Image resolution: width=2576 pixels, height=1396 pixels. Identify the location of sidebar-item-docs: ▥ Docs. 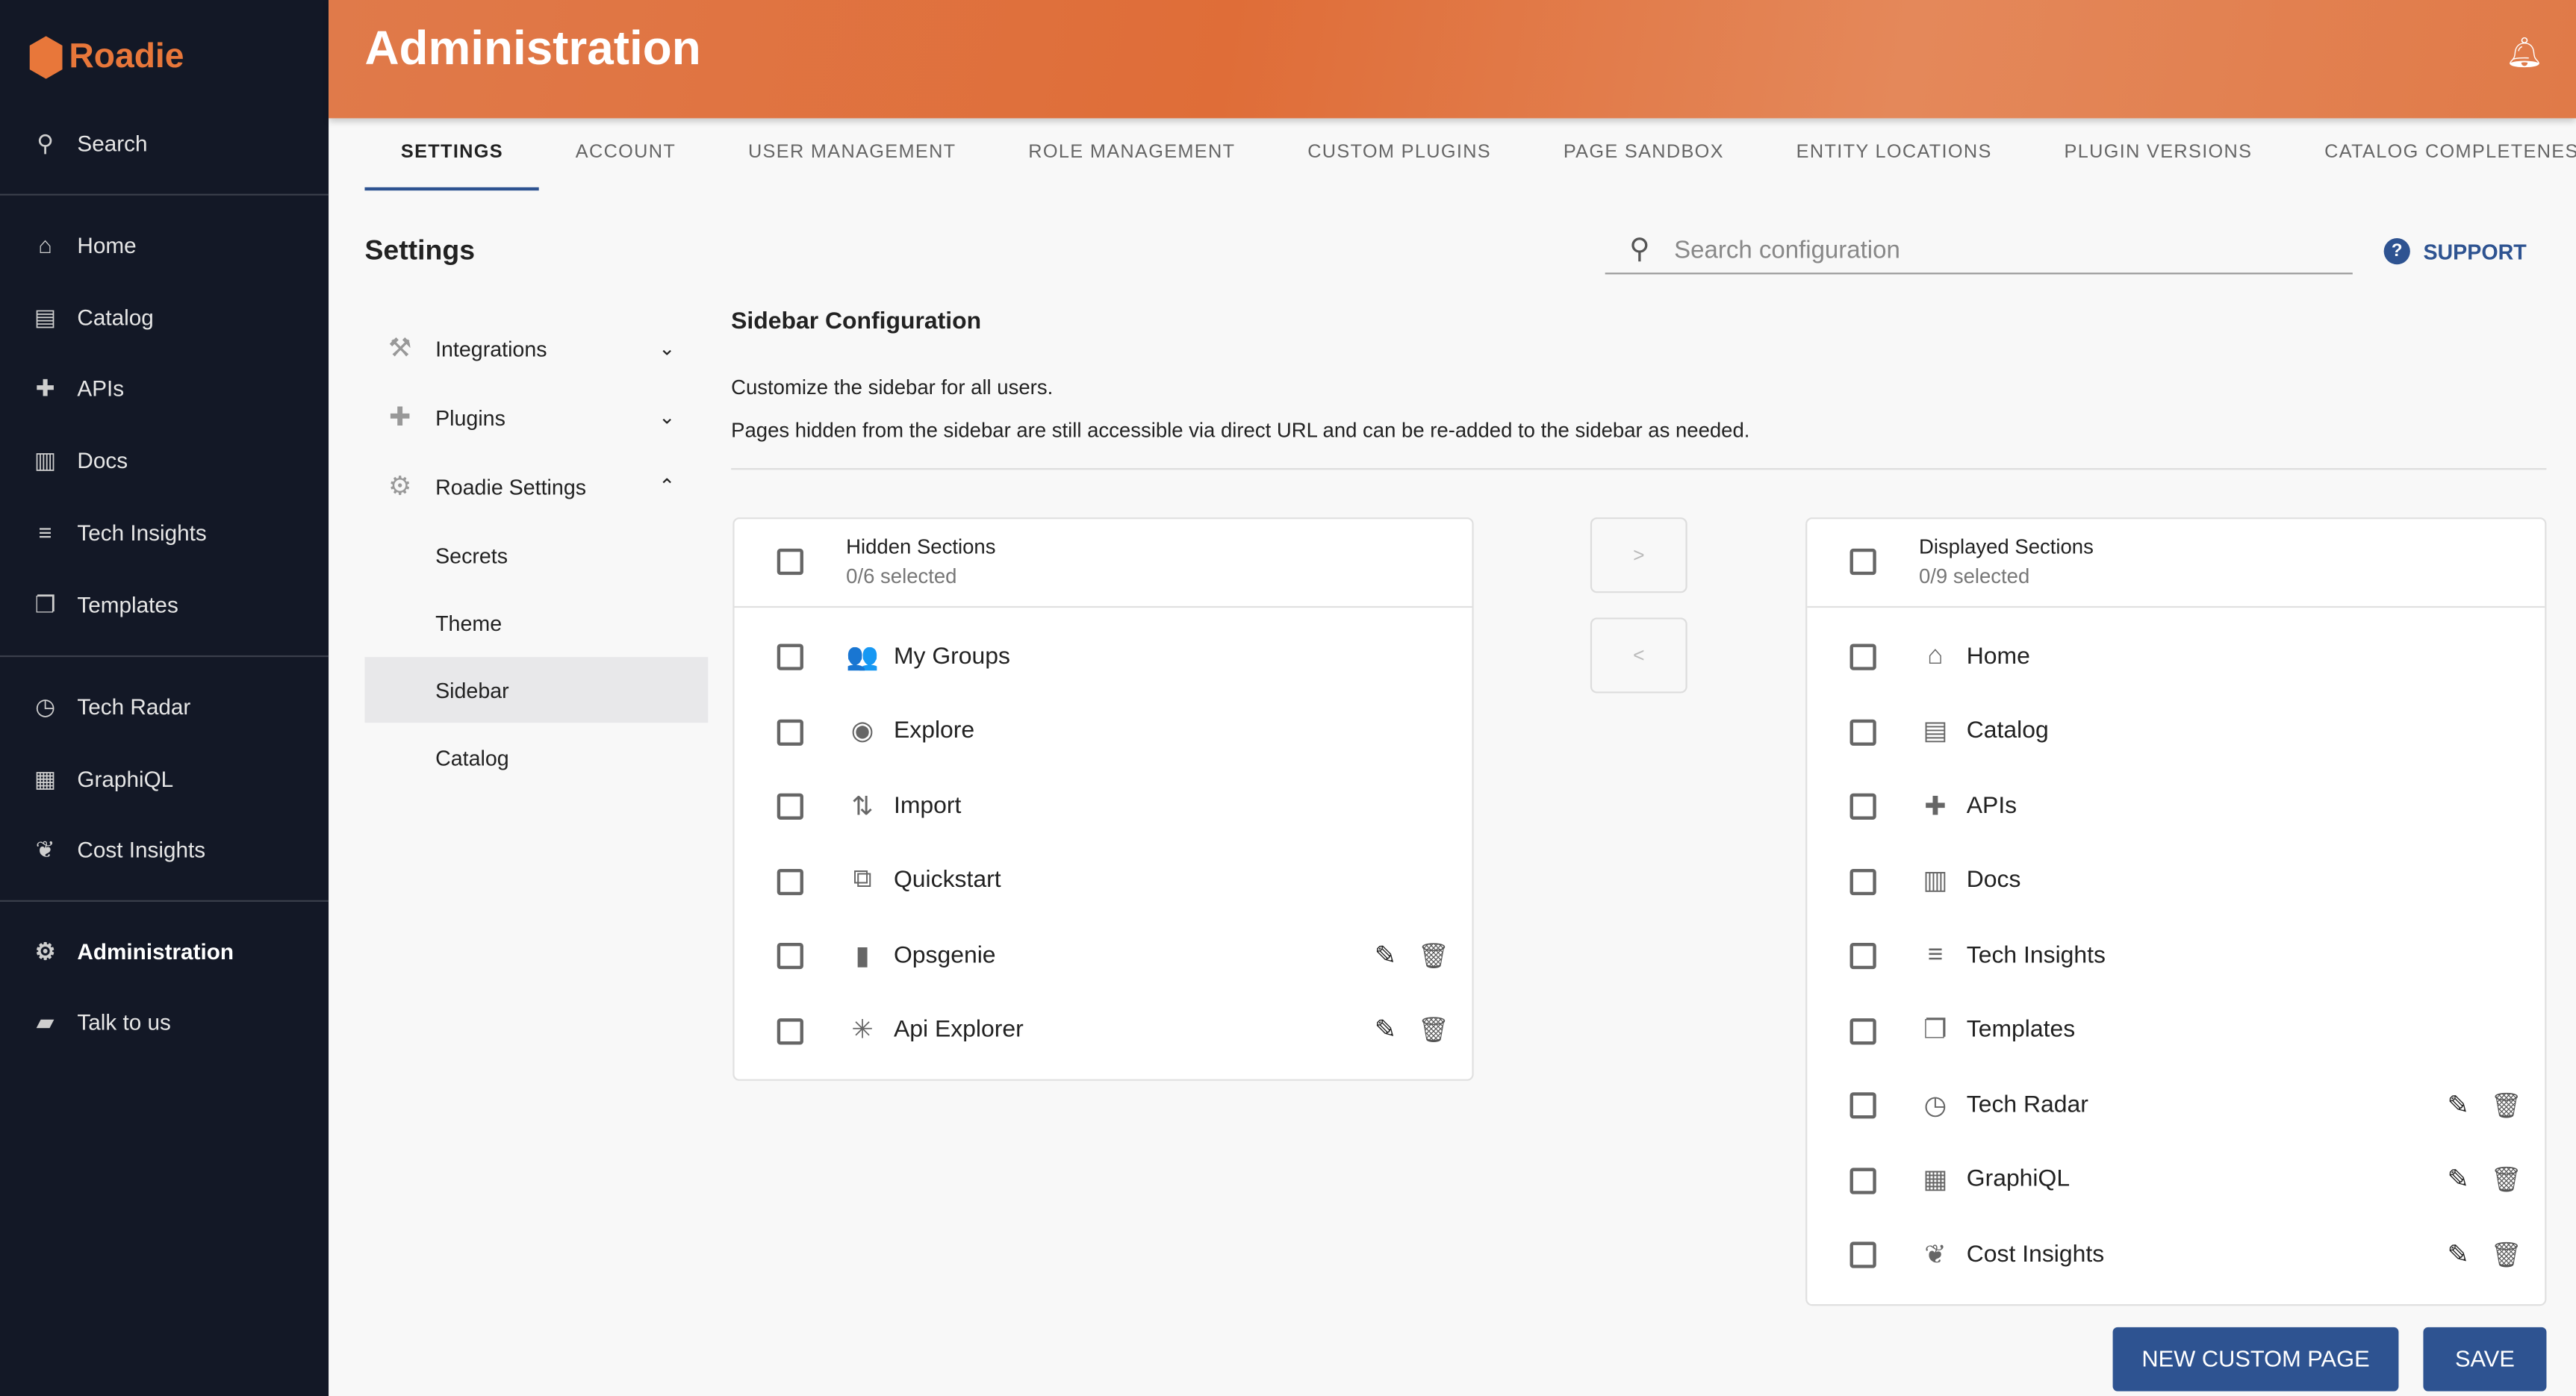
(164, 460).